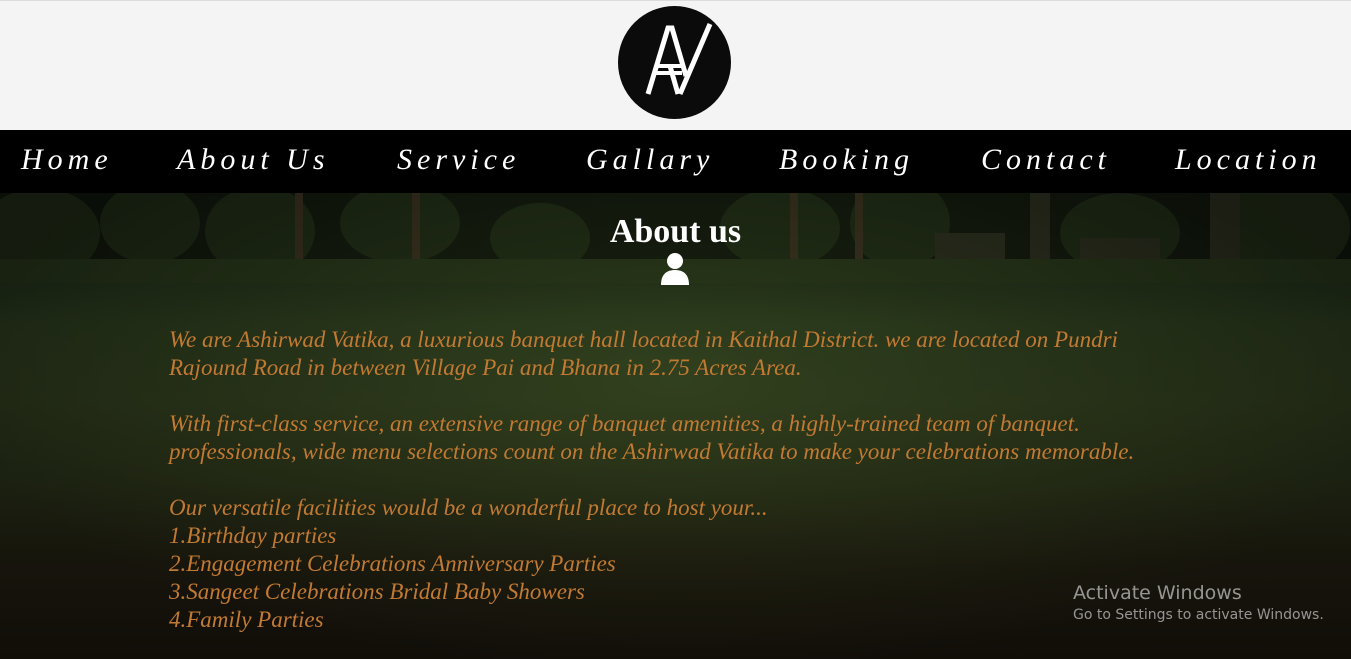 The height and width of the screenshot is (659, 1351). I want to click on nav-item-service: Service, so click(458, 160).